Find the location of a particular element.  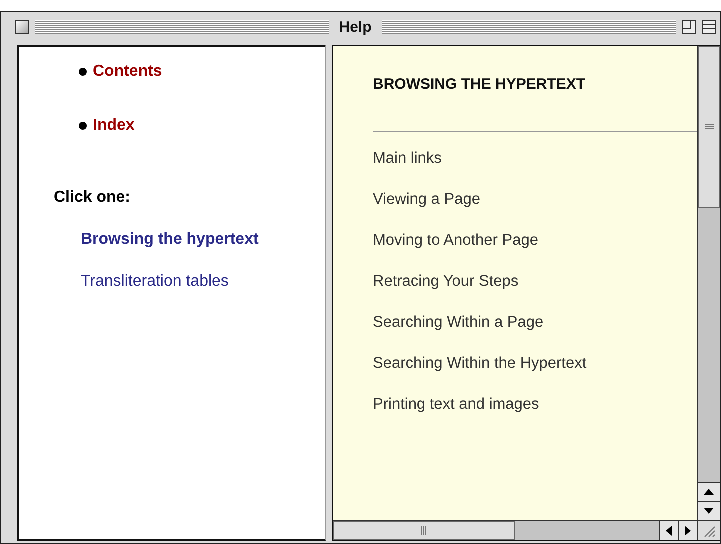

down-arrow-icon is located at coordinates (709, 511).